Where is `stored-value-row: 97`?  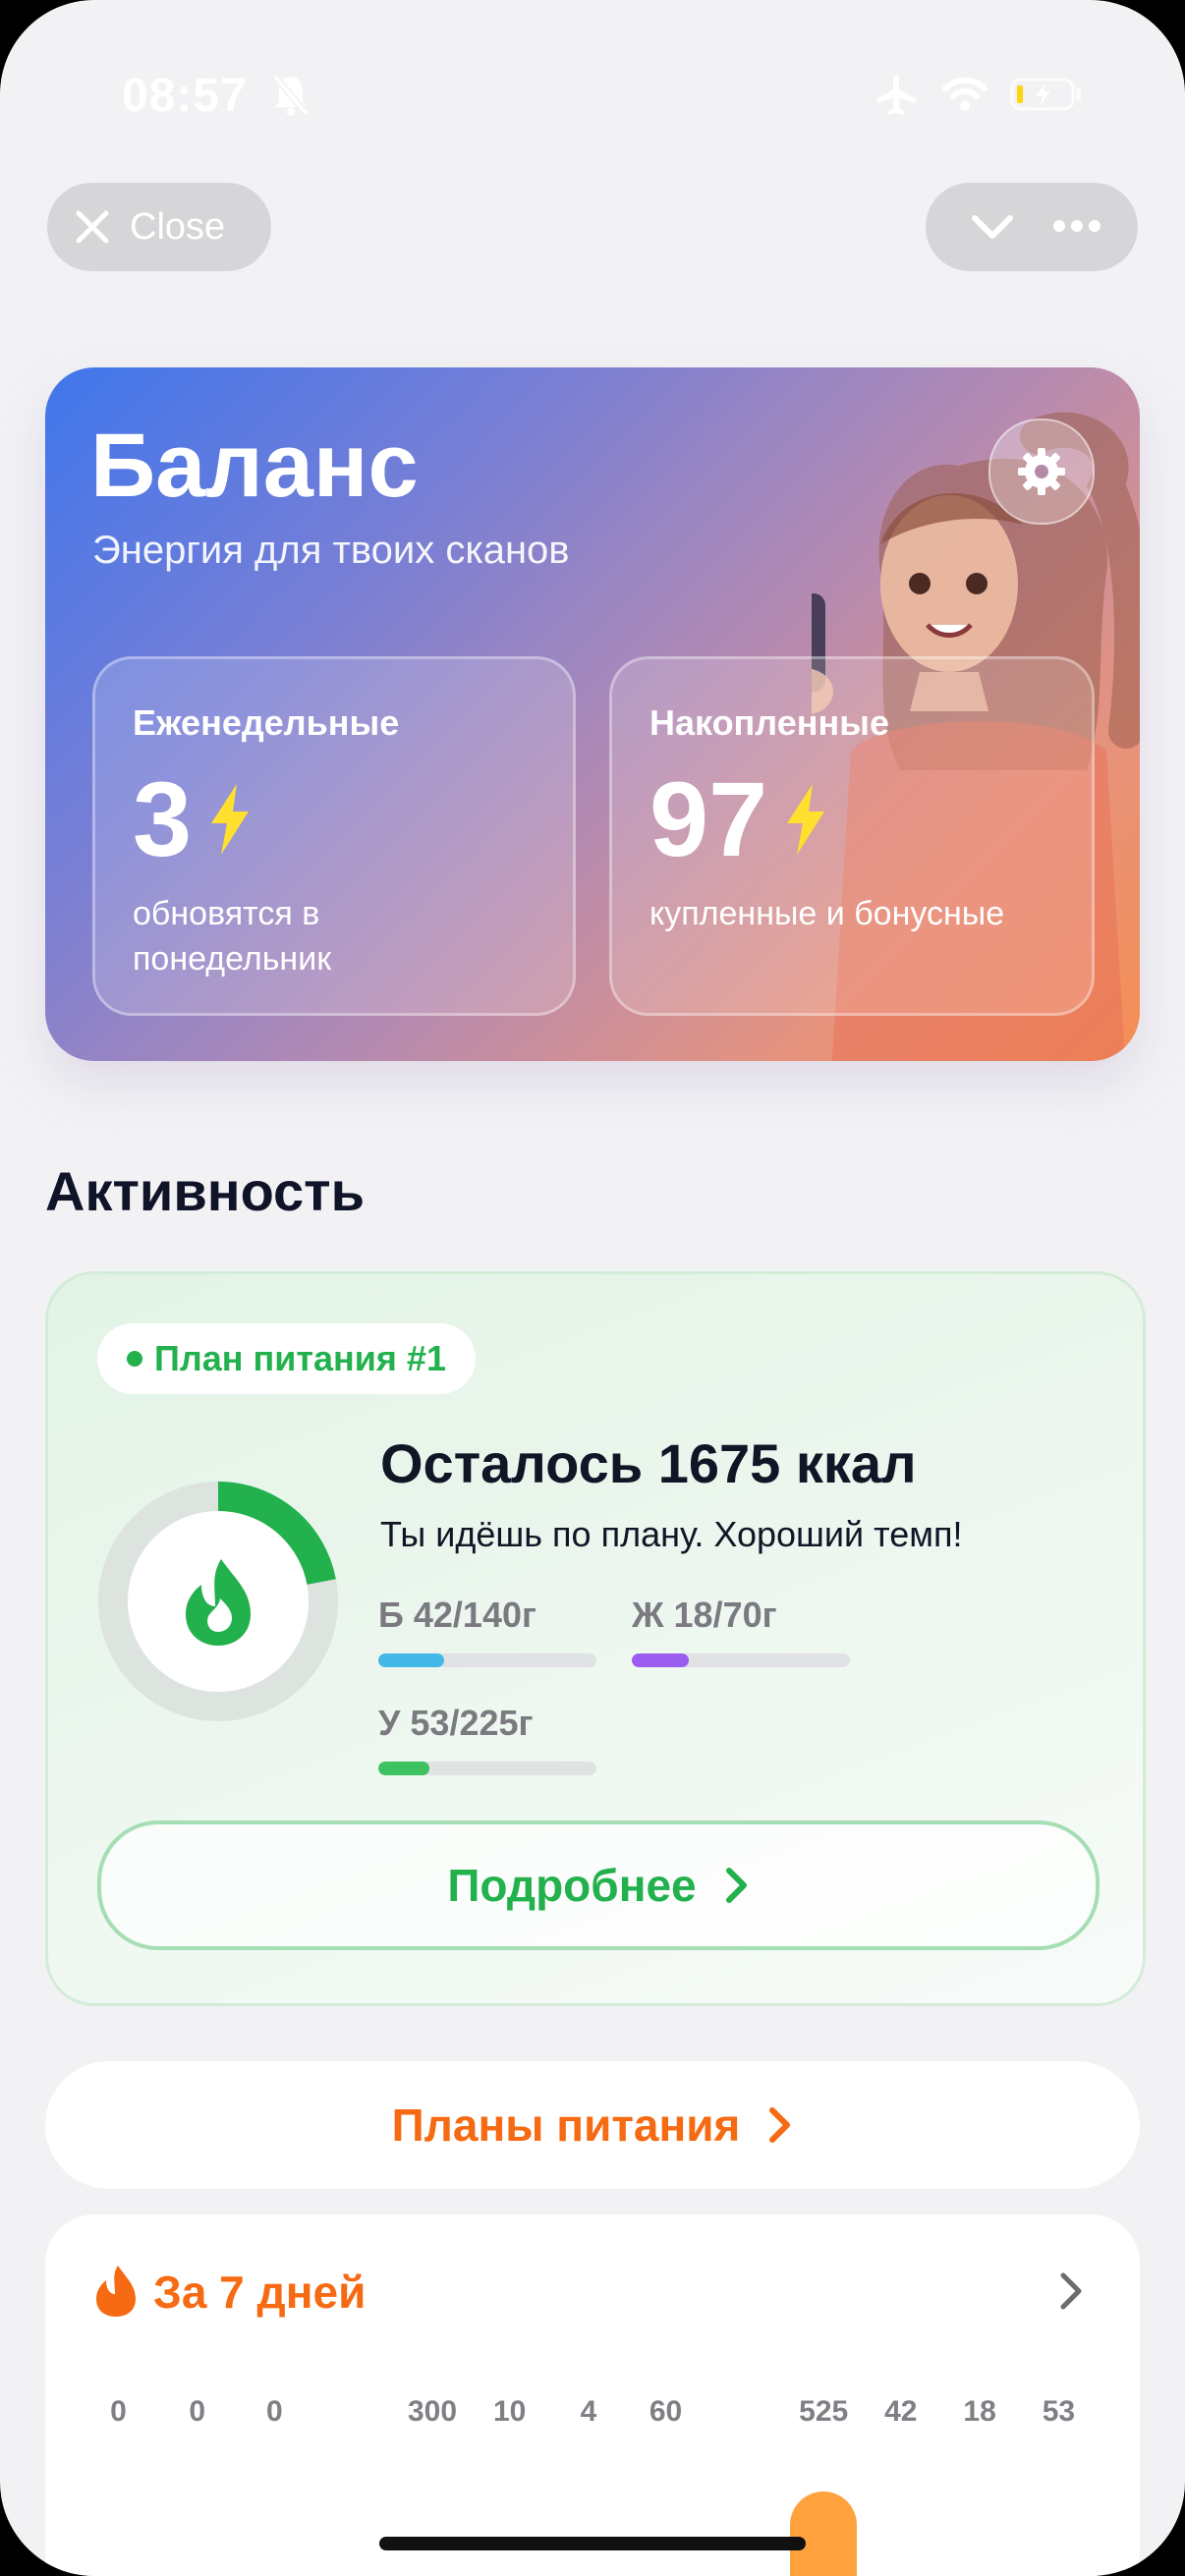 stored-value-row: 97 is located at coordinates (740, 818).